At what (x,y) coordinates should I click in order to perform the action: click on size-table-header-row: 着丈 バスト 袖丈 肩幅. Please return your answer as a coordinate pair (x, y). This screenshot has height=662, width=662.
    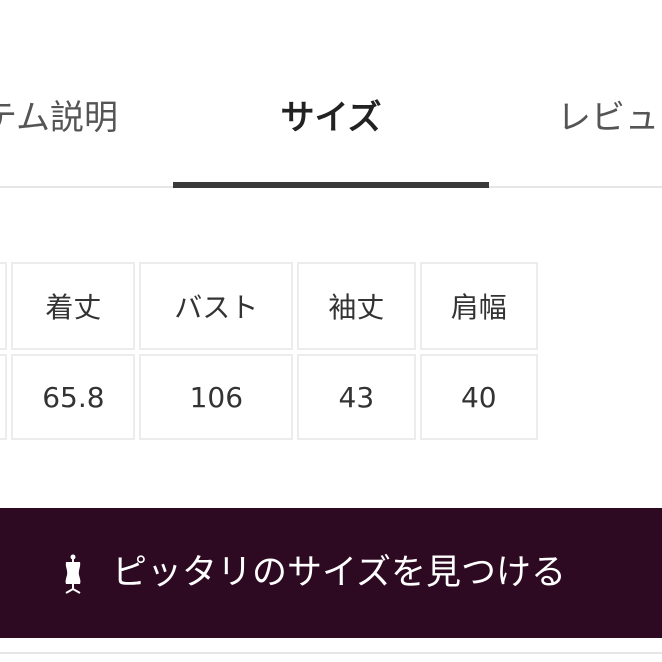
    Looking at the image, I should click on (269, 306).